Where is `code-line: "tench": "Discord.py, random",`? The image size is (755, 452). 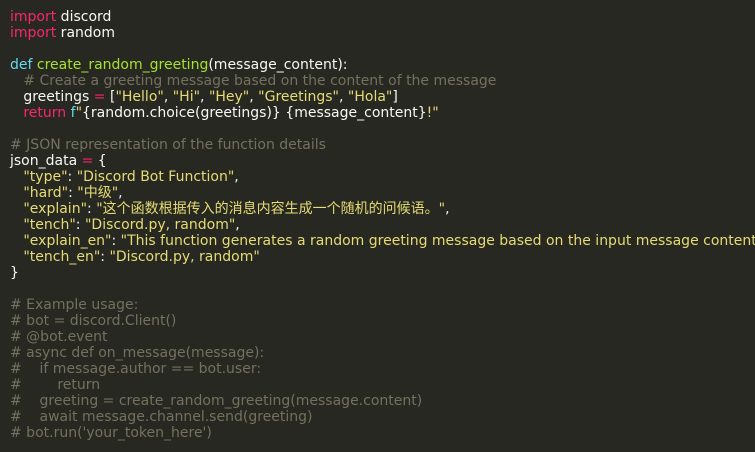
code-line: "tench": "Discord.py, random", is located at coordinates (382, 225).